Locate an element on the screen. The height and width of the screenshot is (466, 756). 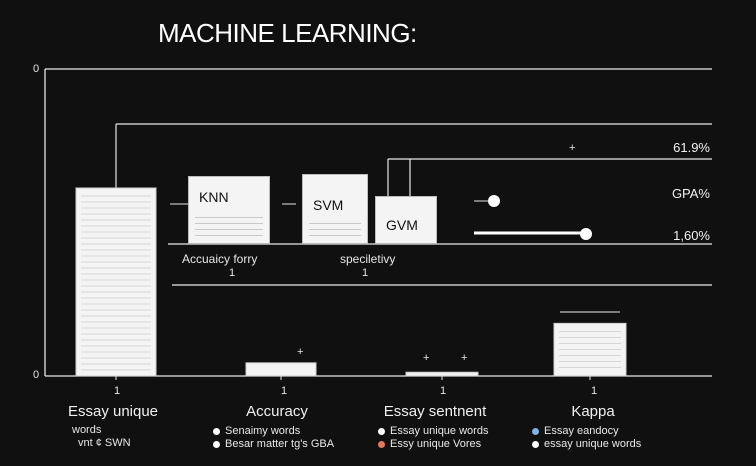
model-label-gvm: GVM is located at coordinates (402, 225).